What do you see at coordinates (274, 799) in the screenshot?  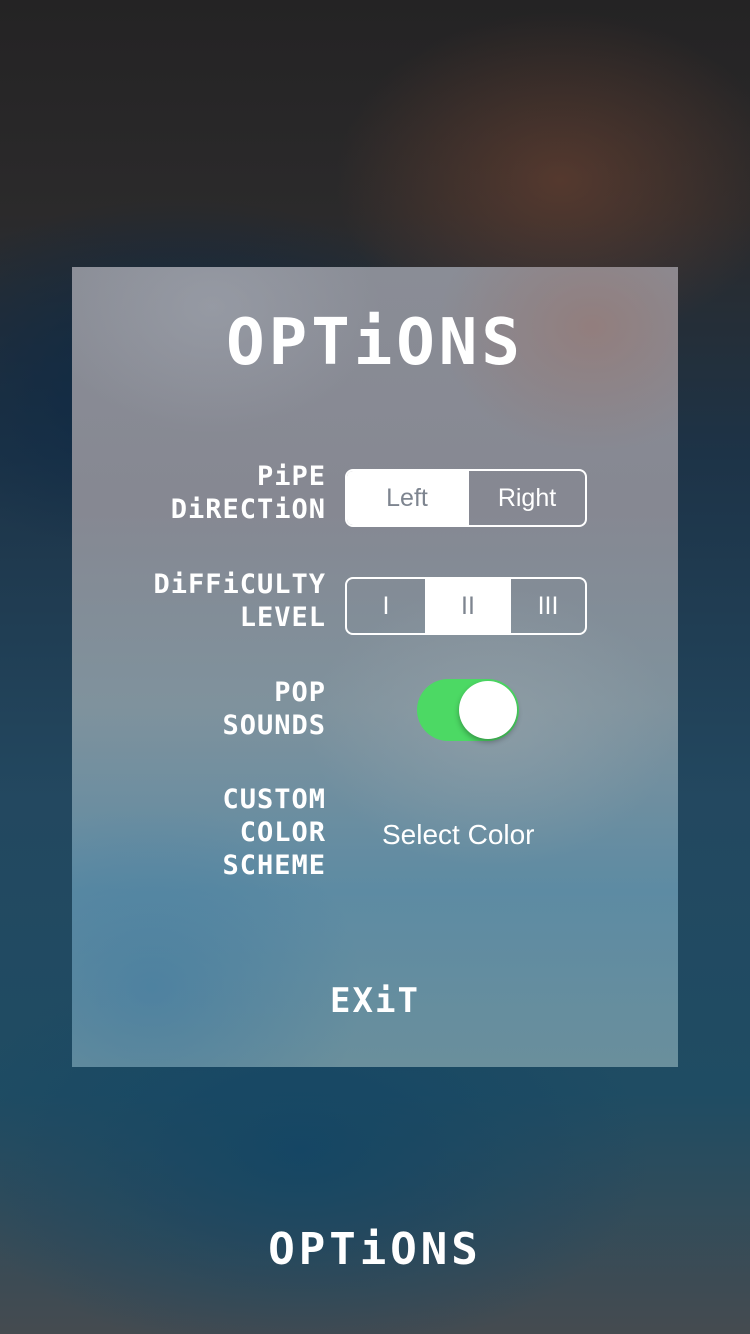 I see `custom-color-scheme-label-line1: CUSTOM` at bounding box center [274, 799].